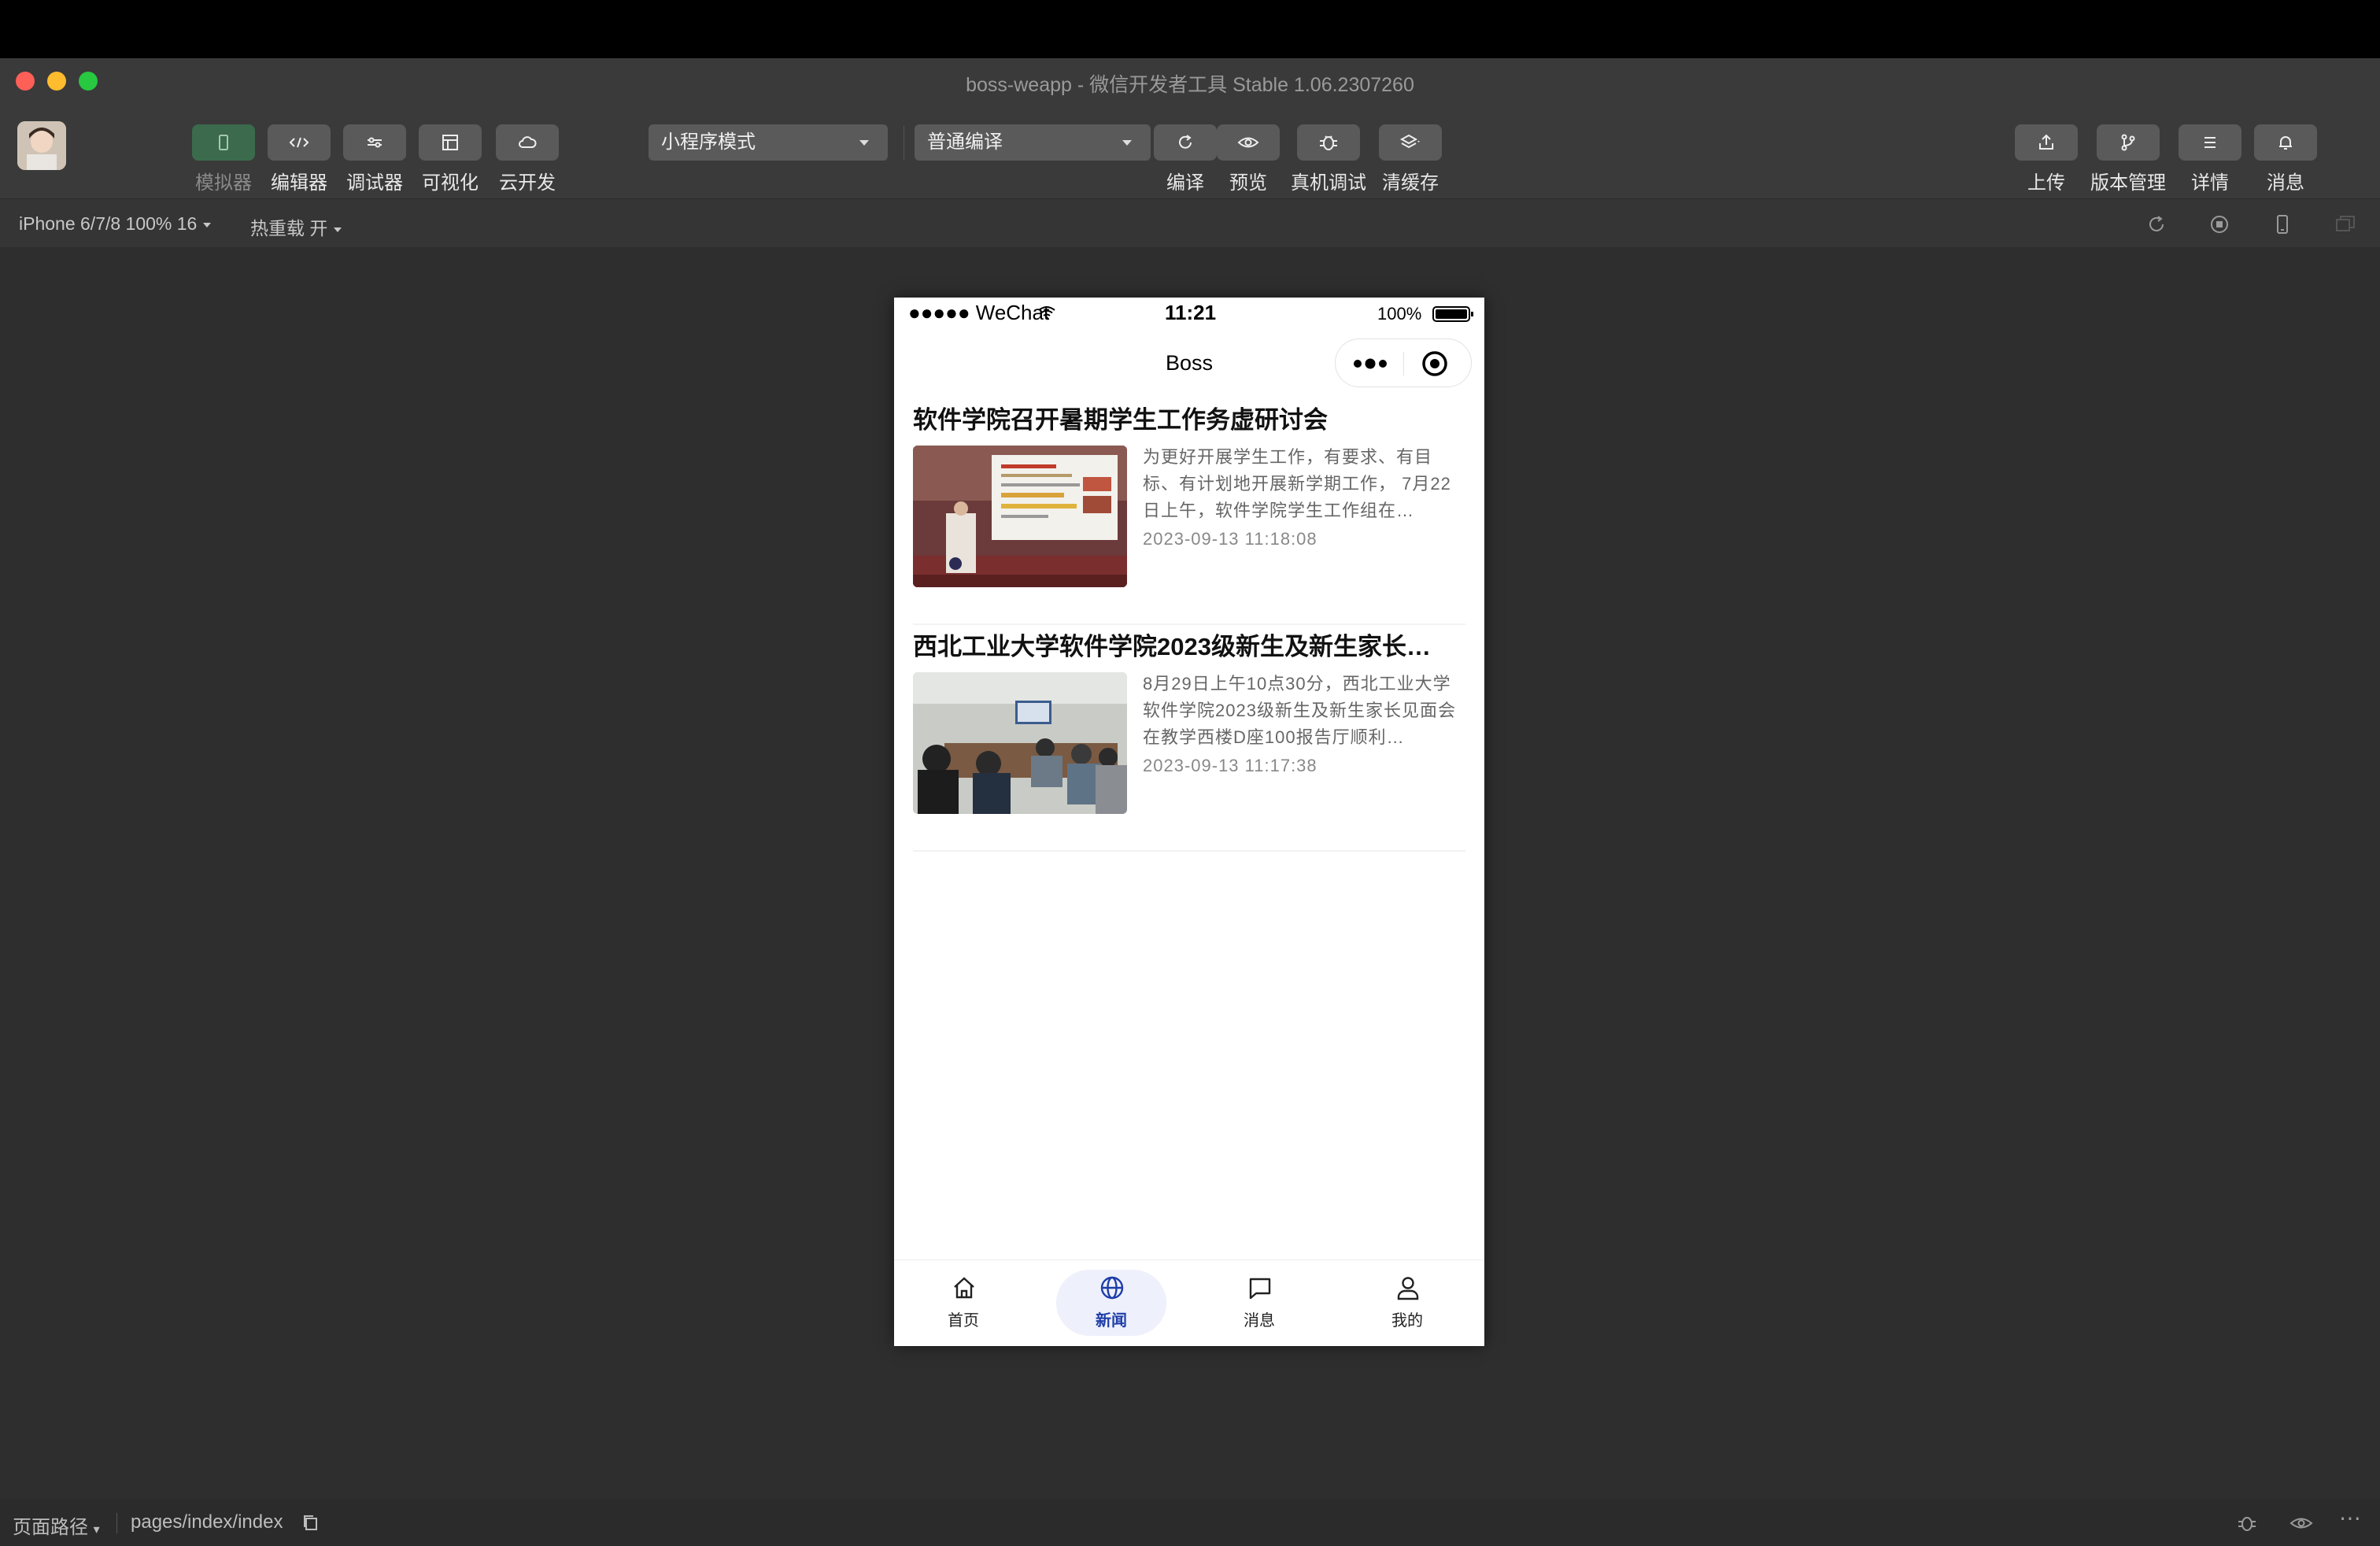 The width and height of the screenshot is (2380, 1546). What do you see at coordinates (963, 1303) in the screenshot?
I see `tab-home: 首页` at bounding box center [963, 1303].